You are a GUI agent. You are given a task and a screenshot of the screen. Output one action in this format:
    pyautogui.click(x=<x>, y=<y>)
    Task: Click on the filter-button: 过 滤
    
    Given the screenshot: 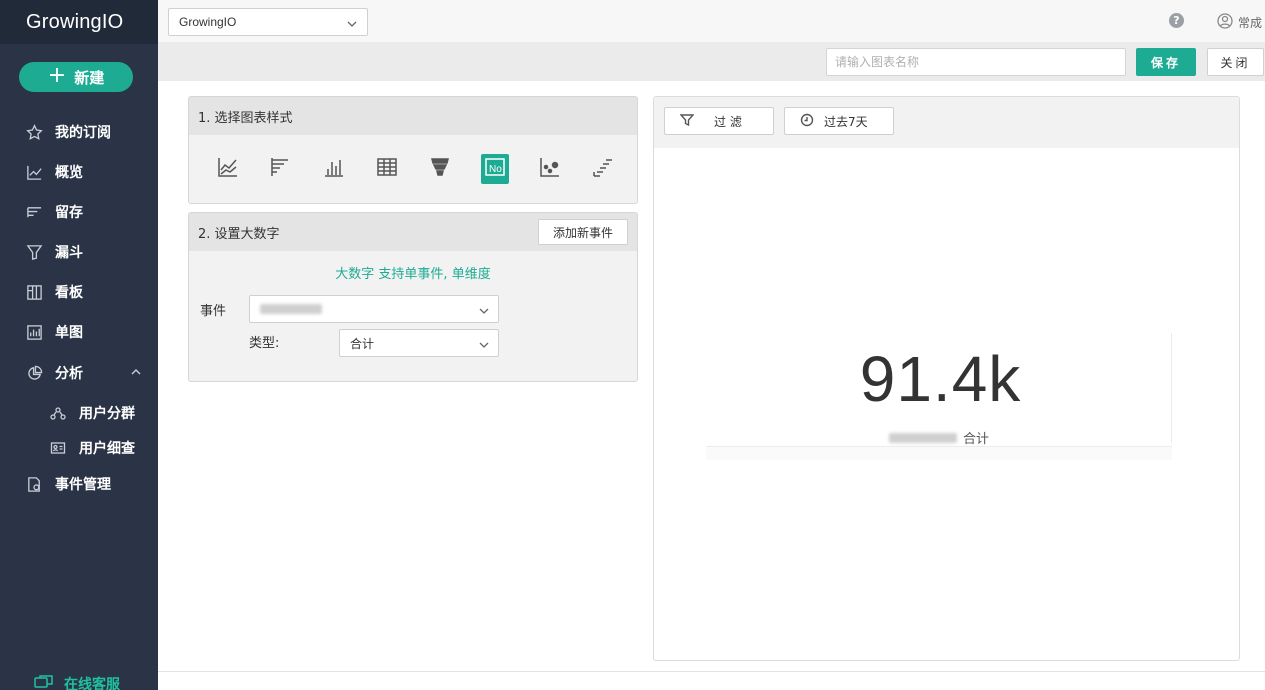 What is the action you would take?
    pyautogui.click(x=719, y=121)
    